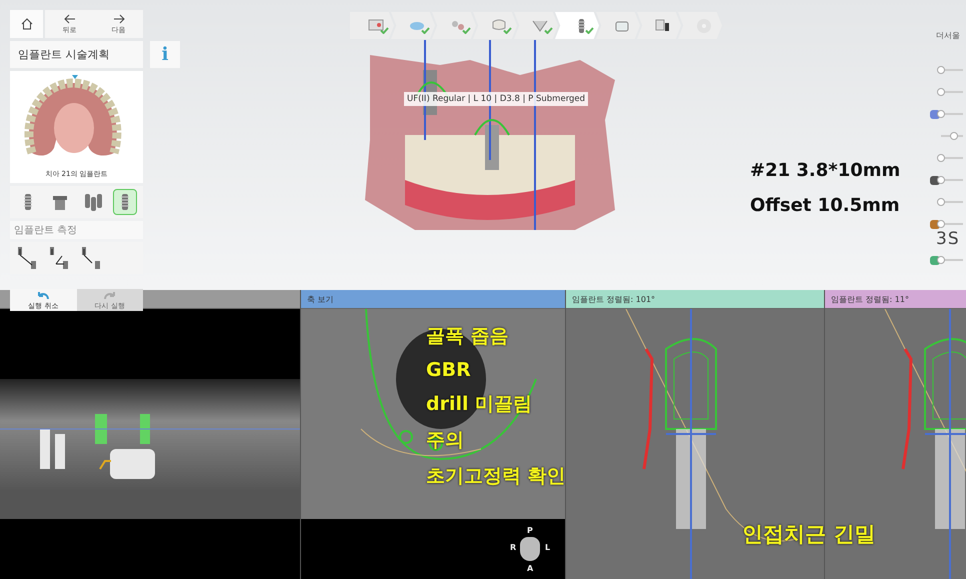  Describe the element at coordinates (468, 336) in the screenshot. I see `annotation-note: 골폭 좁음` at that location.